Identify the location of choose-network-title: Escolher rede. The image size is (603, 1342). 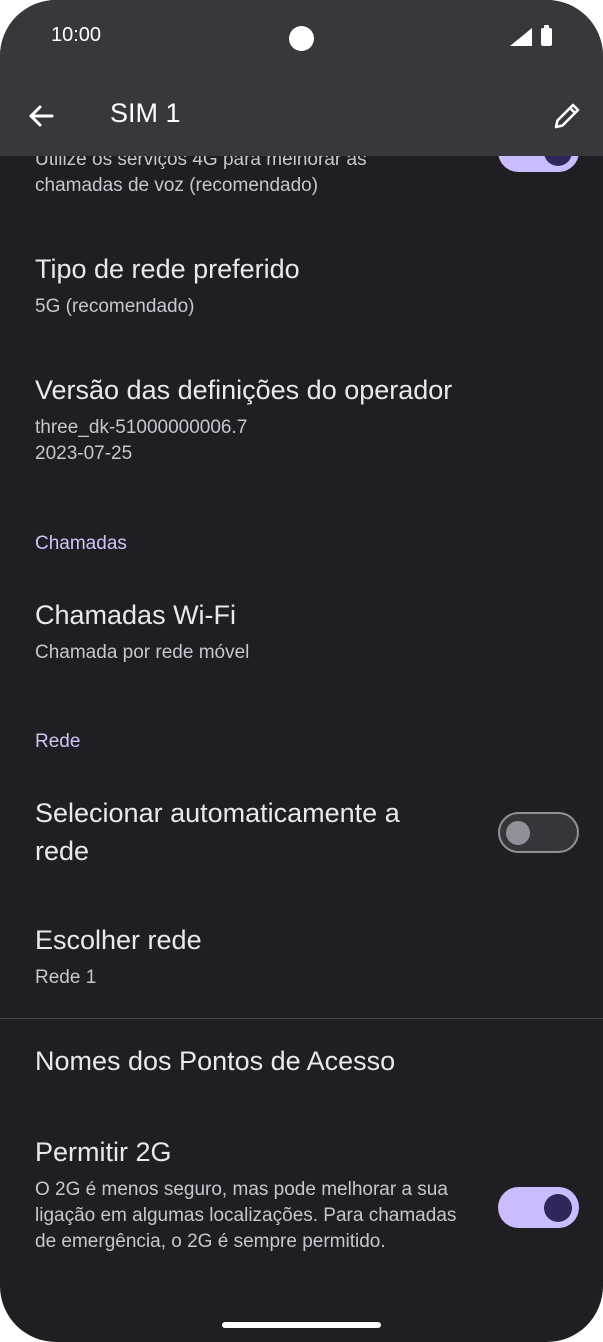
(118, 940).